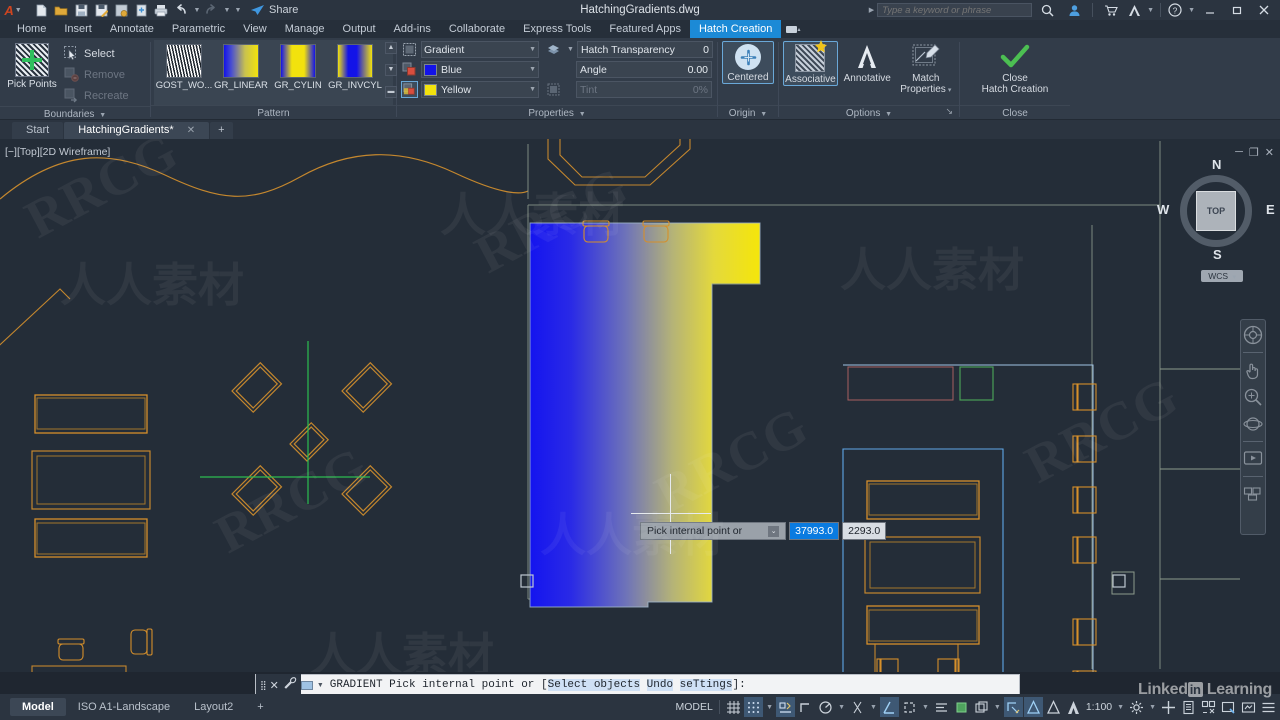 The image size is (1280, 720). Describe the element at coordinates (1217, 254) in the screenshot. I see `viewcube-south-label: S` at that location.